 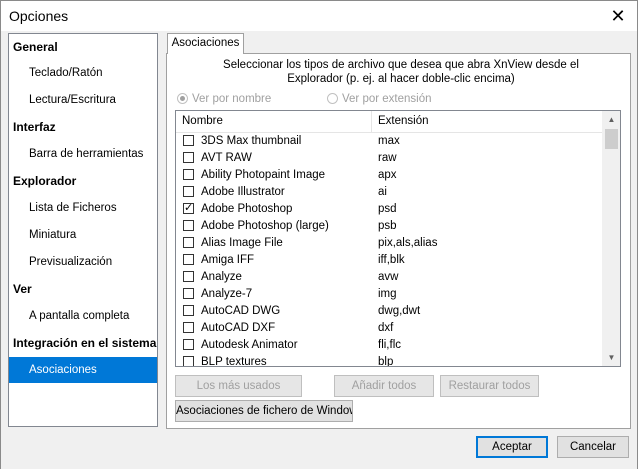 I want to click on format-extension: apx, so click(x=387, y=175).